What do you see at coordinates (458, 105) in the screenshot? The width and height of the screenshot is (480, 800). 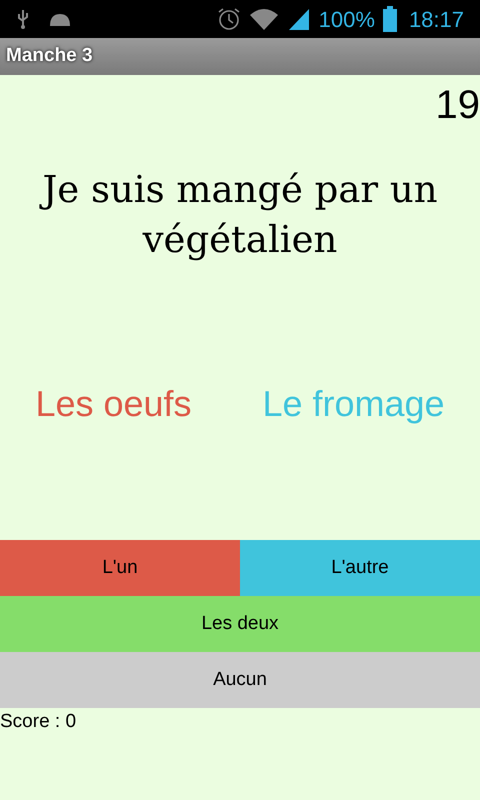 I see `counter: 19` at bounding box center [458, 105].